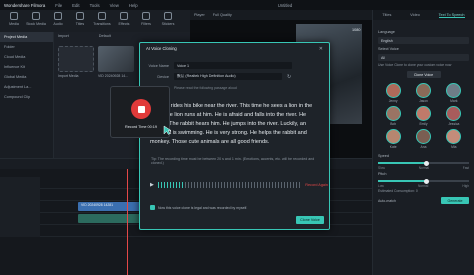 The width and height of the screenshot is (474, 275). What do you see at coordinates (158, 65) in the screenshot?
I see `voice-name-label: Voice Name` at bounding box center [158, 65].